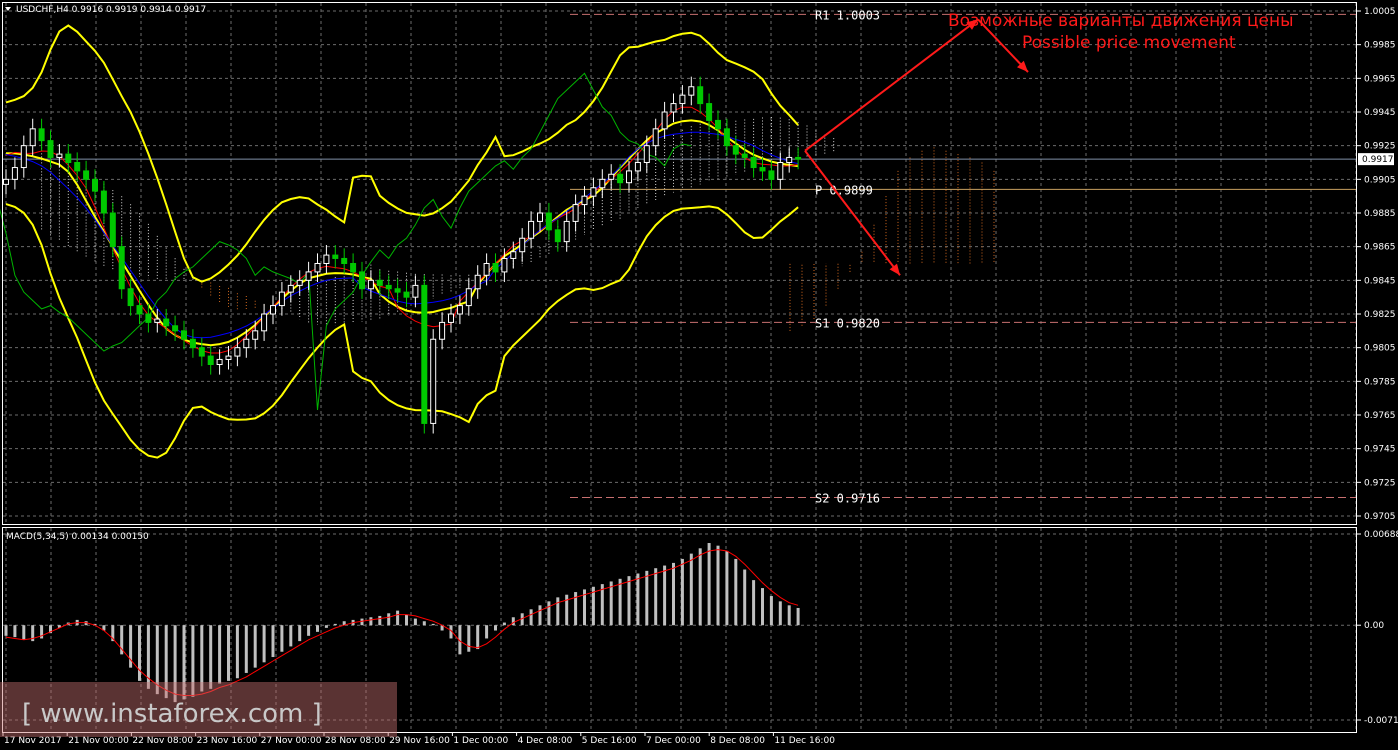  What do you see at coordinates (1121, 21) in the screenshot?
I see `annotation-ru: Возможные варианты движения цены` at bounding box center [1121, 21].